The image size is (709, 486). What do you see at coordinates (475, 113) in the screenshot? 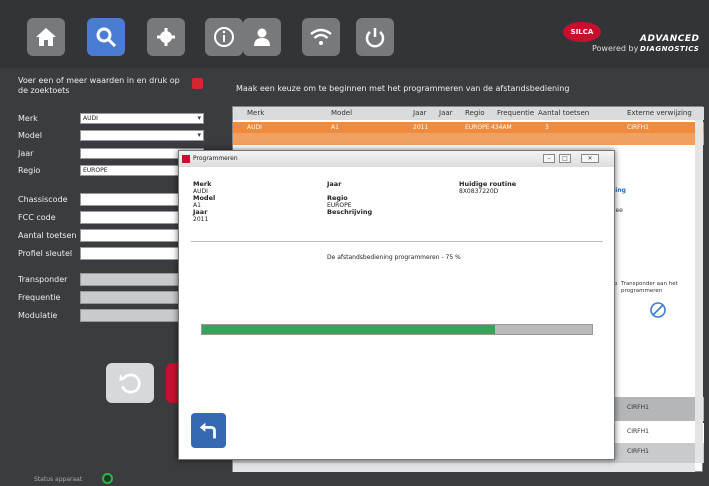
I see `col-regio: Regio` at bounding box center [475, 113].